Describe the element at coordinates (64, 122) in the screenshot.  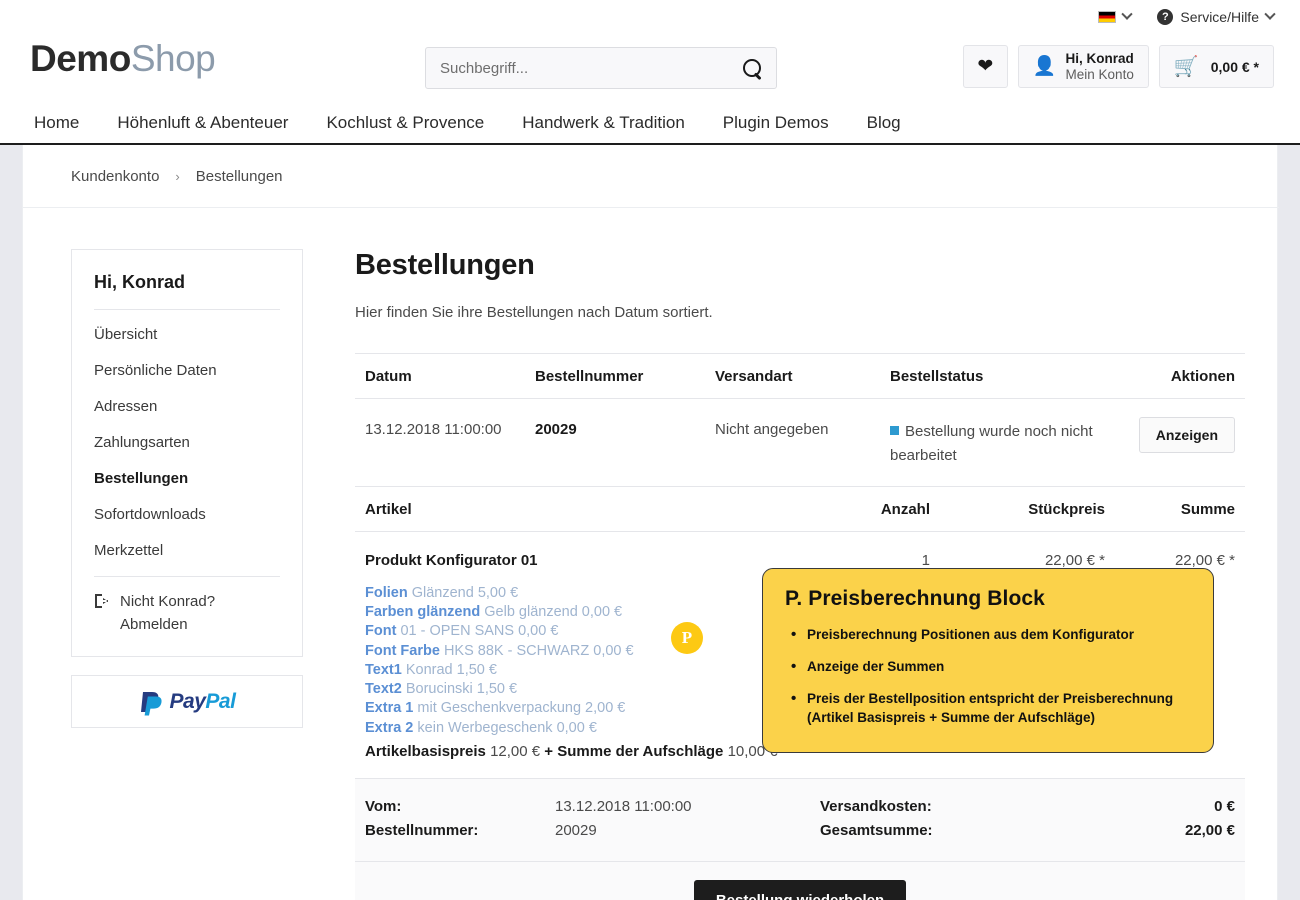
I see `nav-item-home: Home` at that location.